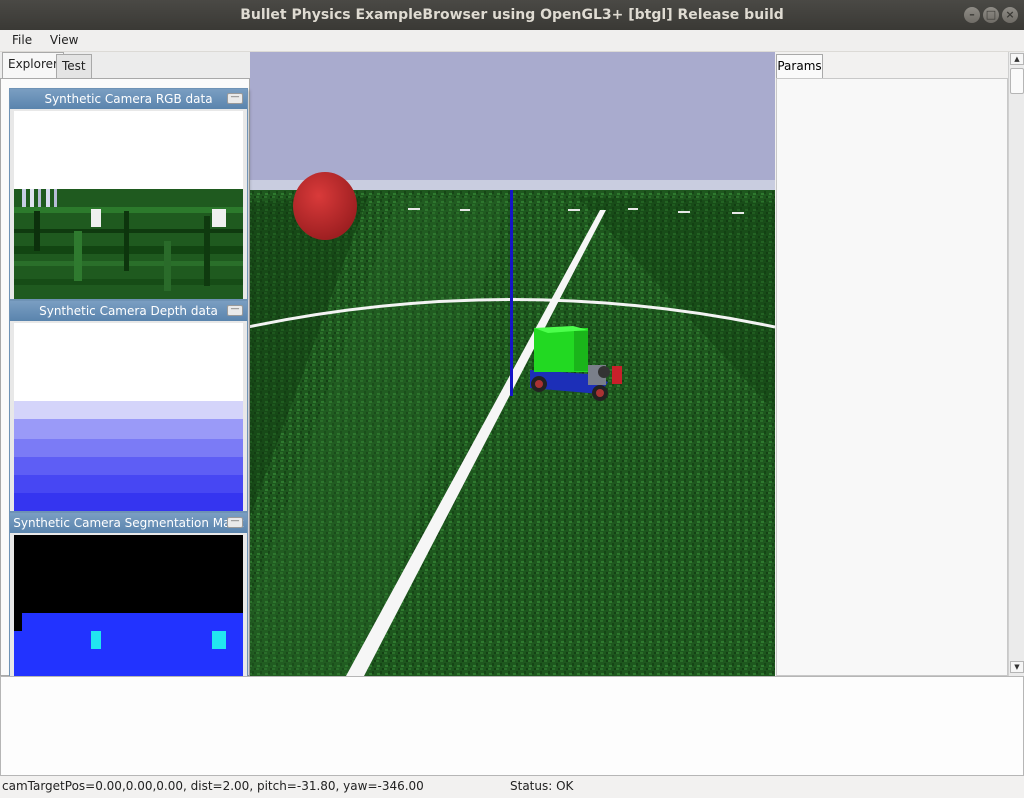 The width and height of the screenshot is (1024, 798). Describe the element at coordinates (74, 66) in the screenshot. I see `tab-test: Test` at that location.